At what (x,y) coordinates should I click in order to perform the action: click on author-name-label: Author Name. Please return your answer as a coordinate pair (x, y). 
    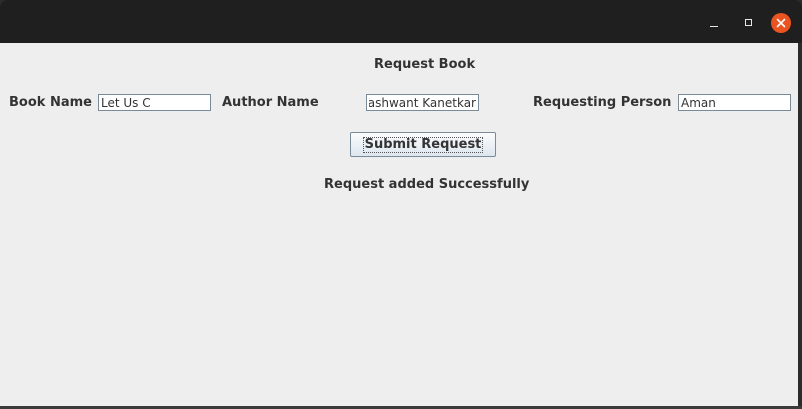
    Looking at the image, I should click on (270, 102).